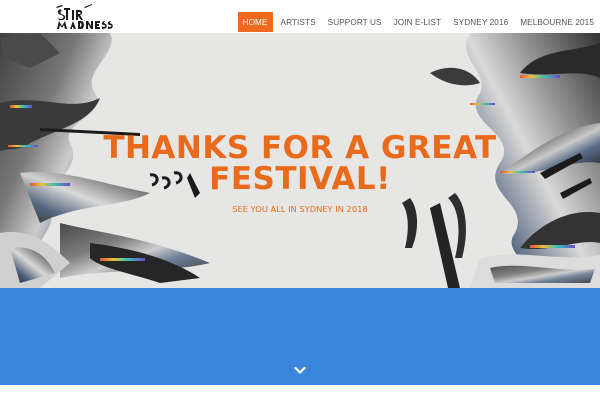  I want to click on nav-home: HOME, so click(255, 22).